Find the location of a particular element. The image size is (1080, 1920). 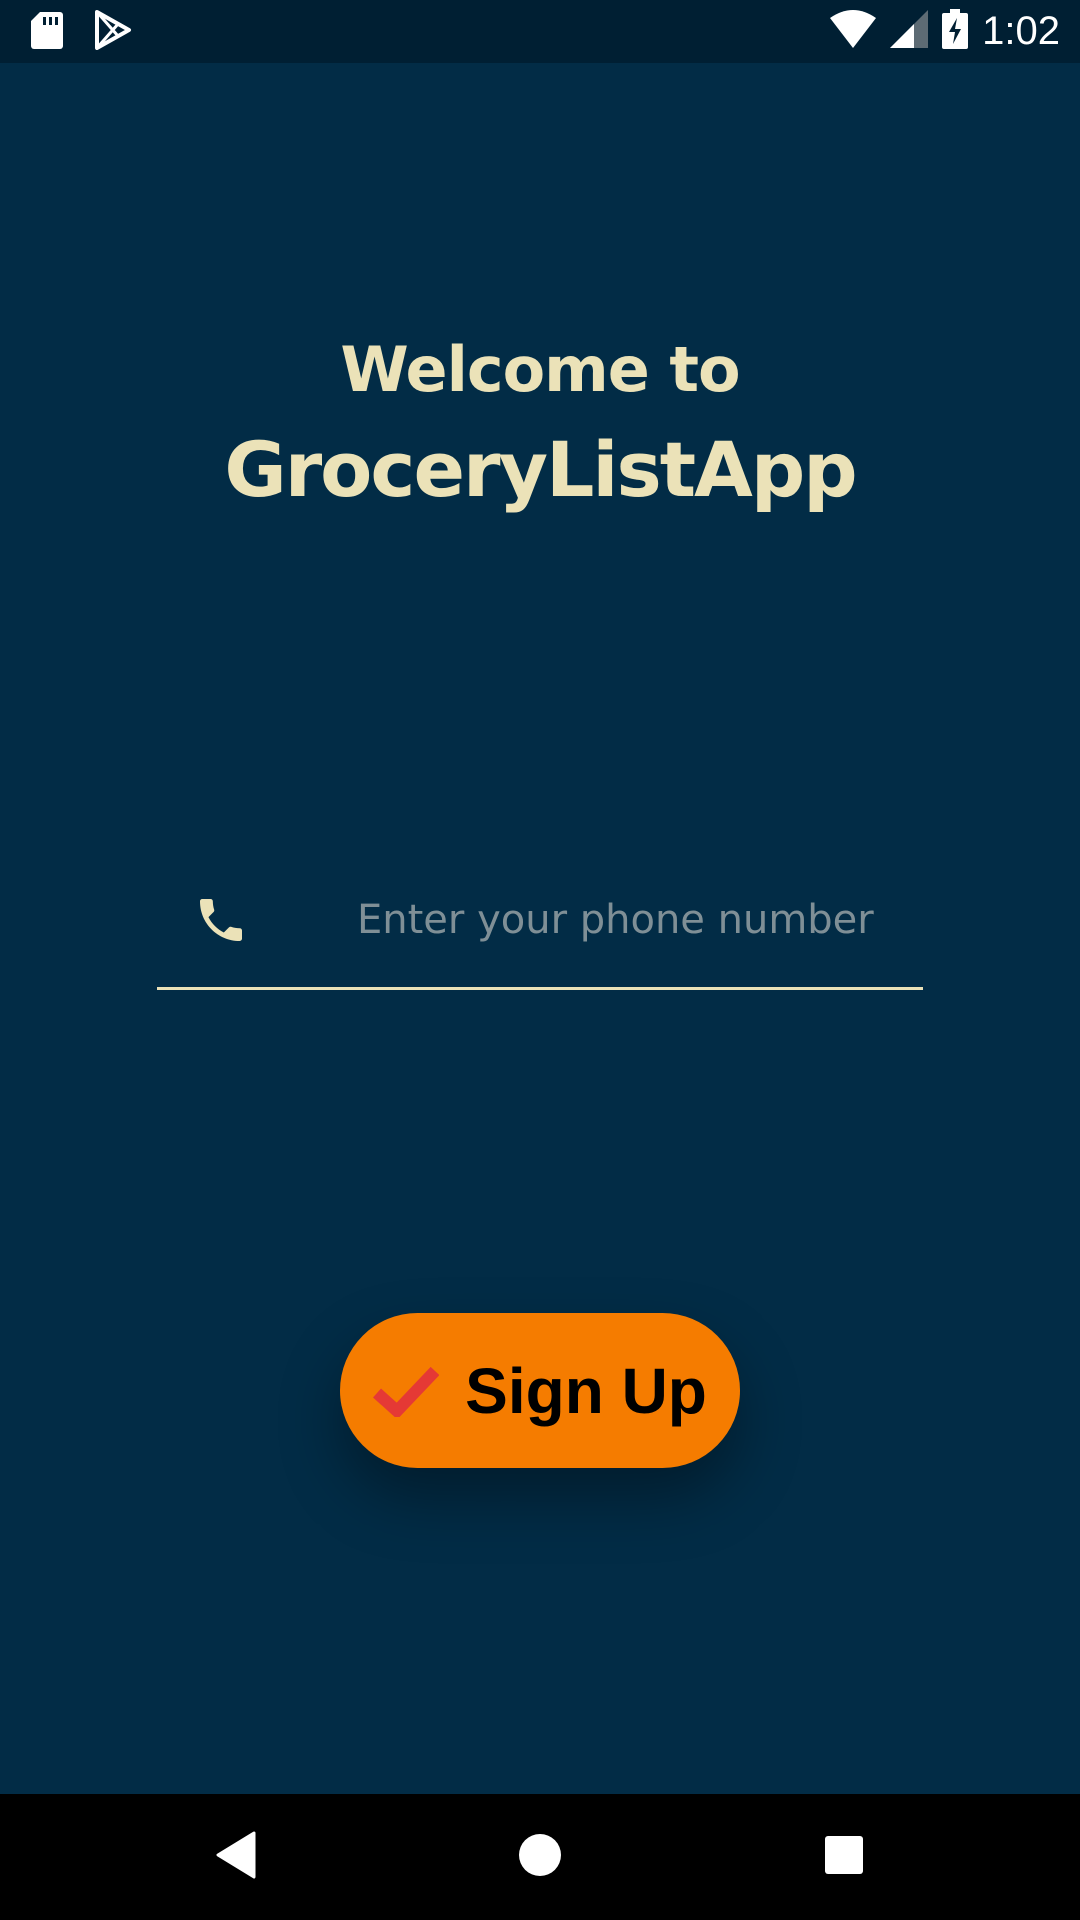

check-icon is located at coordinates (406, 1392).